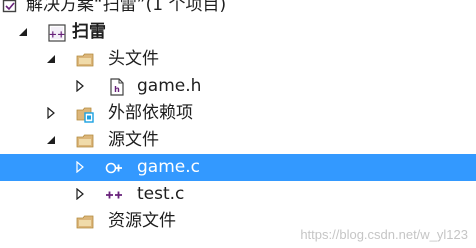 The image size is (476, 248). What do you see at coordinates (126, 7) in the screenshot?
I see `solution-label: 解决方案“扫雷”(1 个项目)` at bounding box center [126, 7].